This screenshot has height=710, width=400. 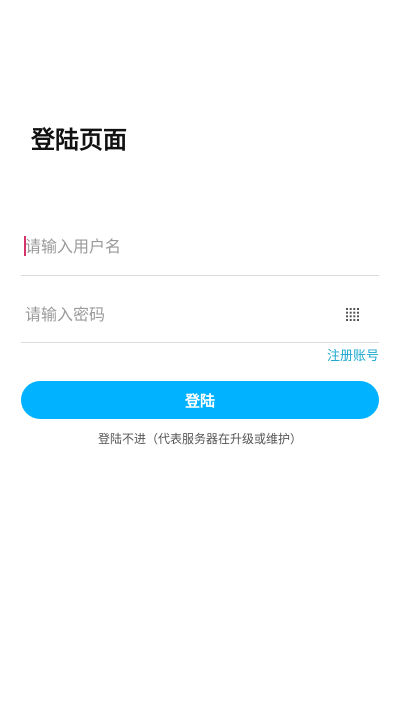 I want to click on login-notice: 登陆不进（代表服务器在升级或维护）, so click(x=199, y=439).